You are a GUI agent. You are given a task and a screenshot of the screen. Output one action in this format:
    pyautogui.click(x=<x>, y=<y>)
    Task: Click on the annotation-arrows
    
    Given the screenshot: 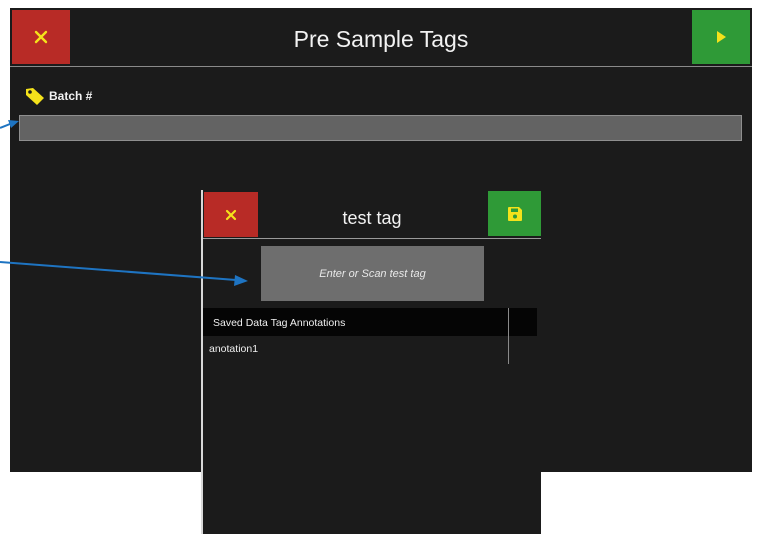 What is the action you would take?
    pyautogui.click(x=124, y=203)
    